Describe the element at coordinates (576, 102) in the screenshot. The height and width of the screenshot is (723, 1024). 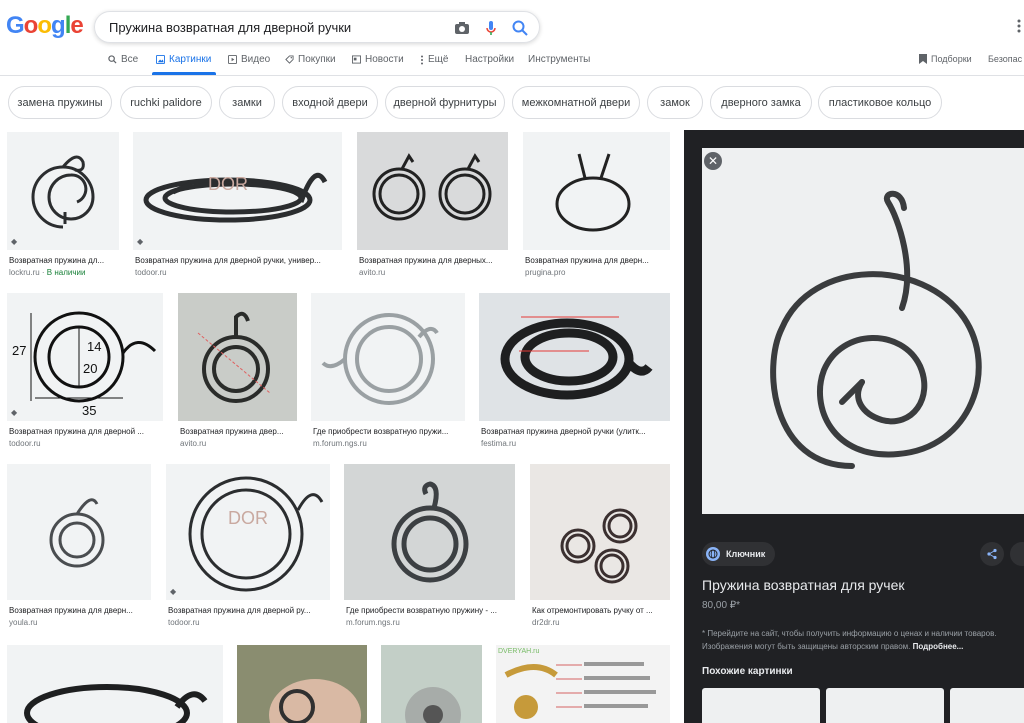
I see `chip: межкомнатной двери` at that location.